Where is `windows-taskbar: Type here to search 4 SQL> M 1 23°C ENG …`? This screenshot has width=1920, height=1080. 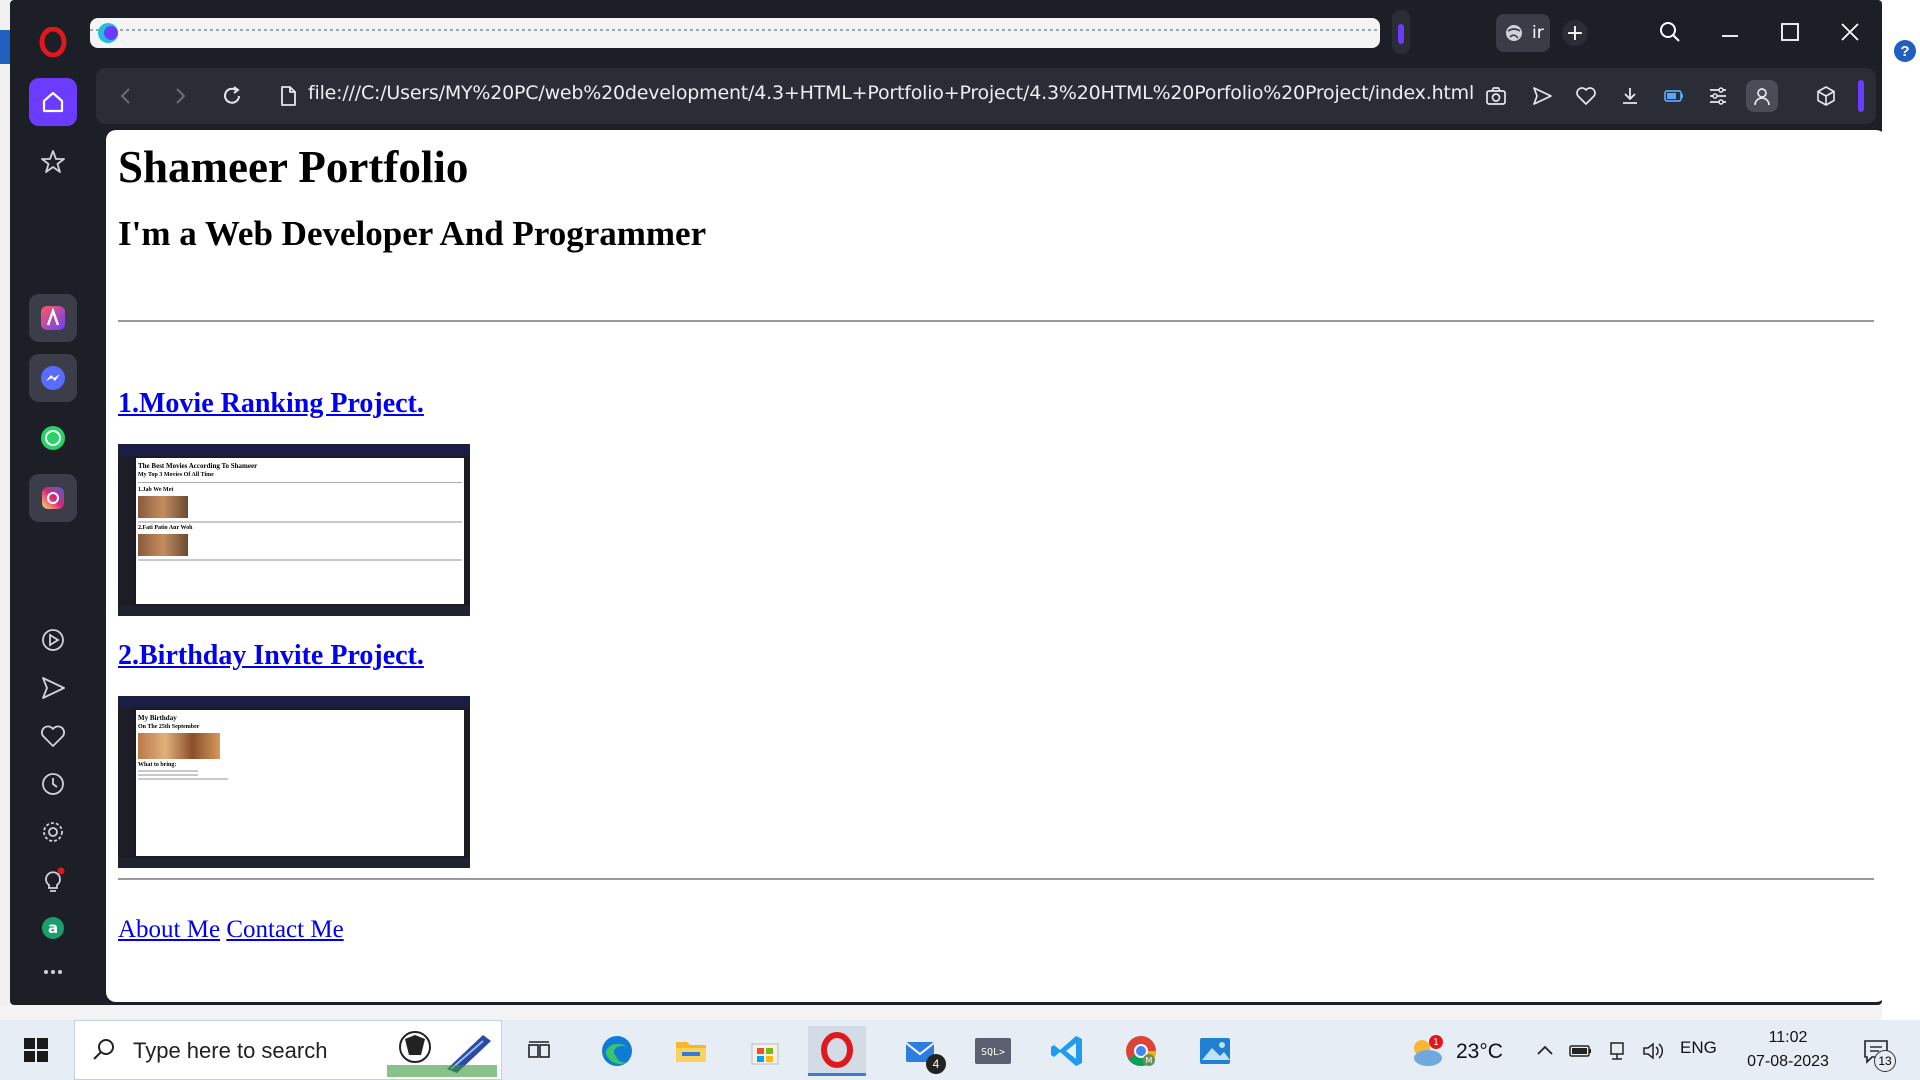
windows-taskbar: Type here to search 4 SQL> M 1 23°C ENG … is located at coordinates (960, 1050).